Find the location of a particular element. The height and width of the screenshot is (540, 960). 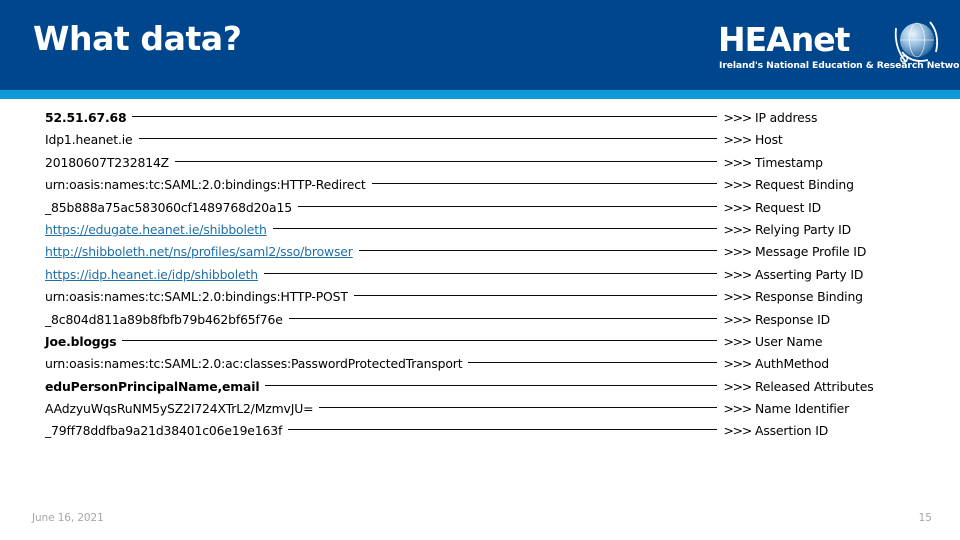

row-label: Host is located at coordinates (769, 140).